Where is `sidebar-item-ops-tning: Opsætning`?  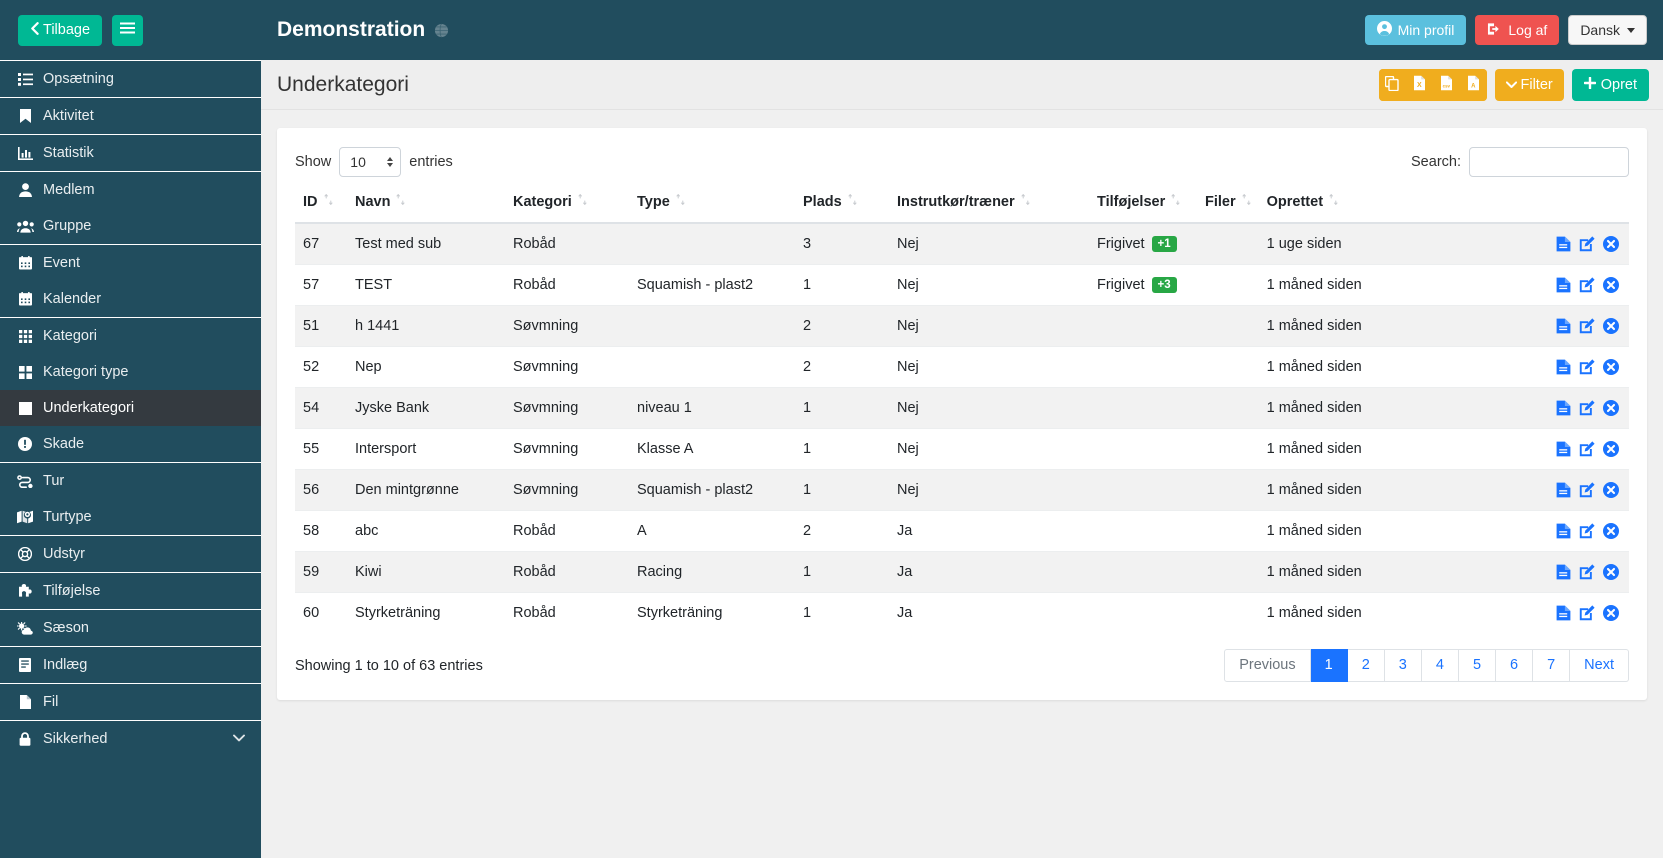 sidebar-item-ops-tning: Opsætning is located at coordinates (130, 79).